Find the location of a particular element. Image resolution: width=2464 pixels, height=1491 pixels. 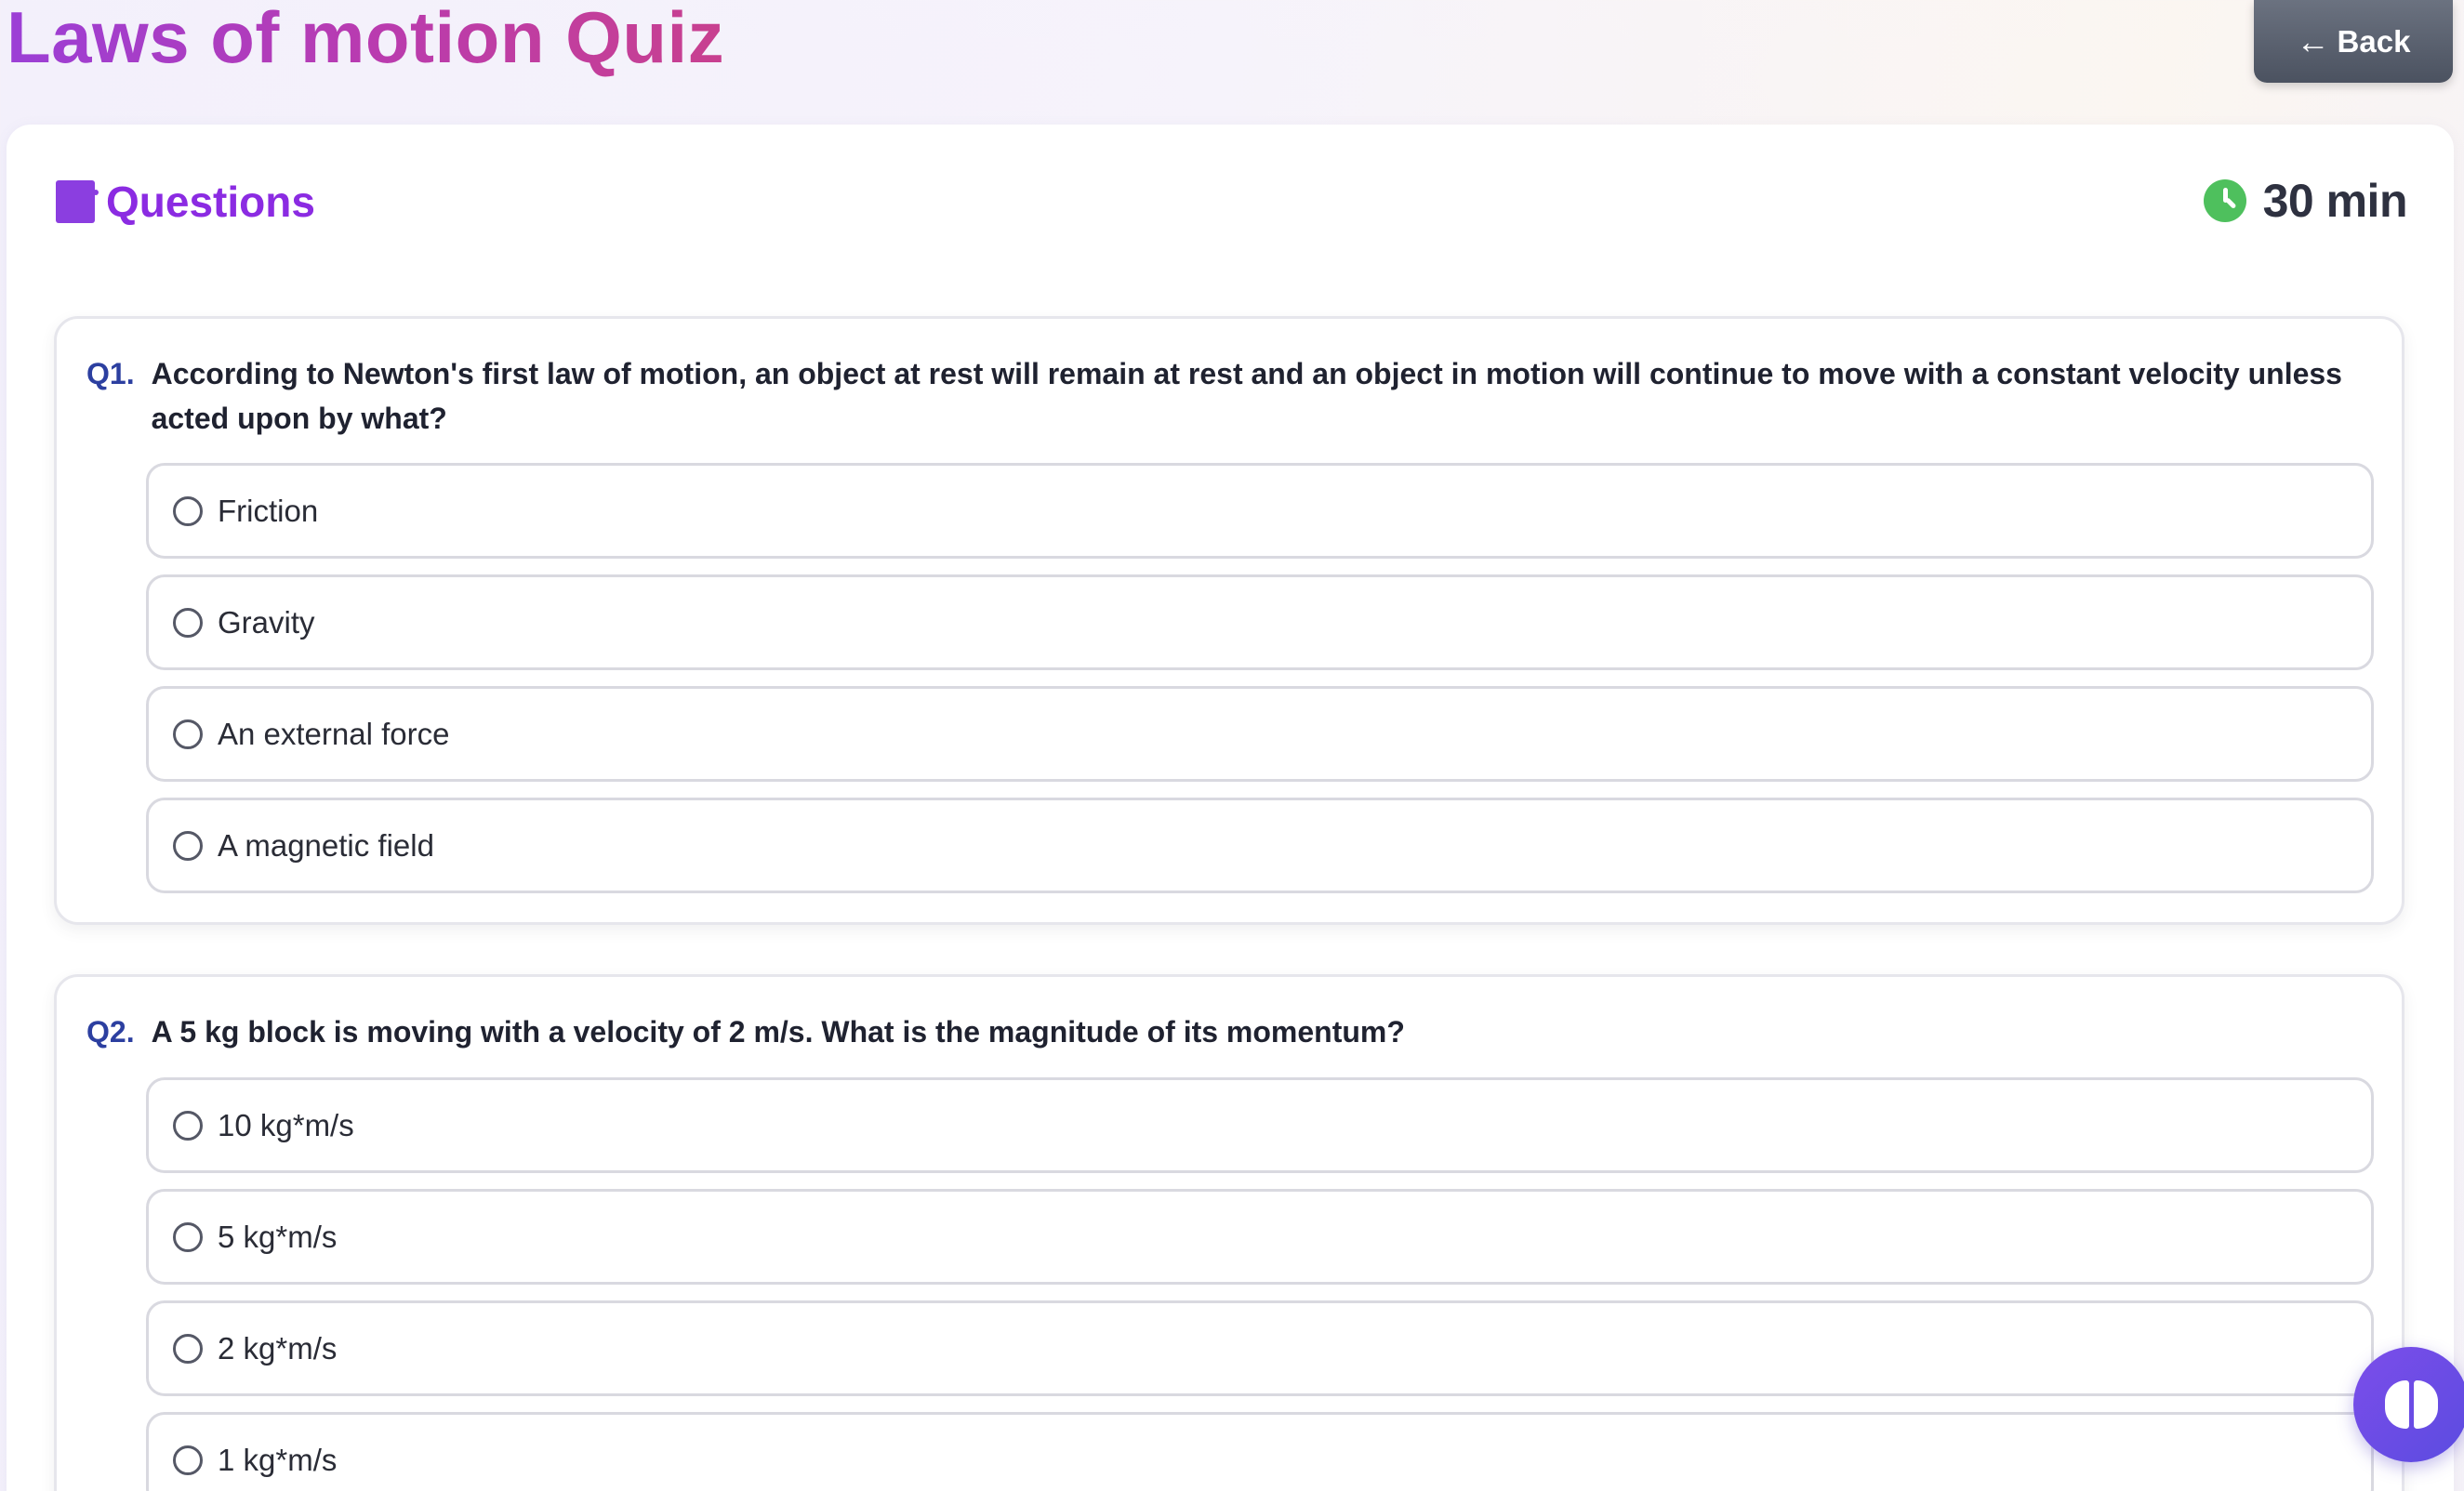

question-number: Q2. is located at coordinates (110, 1032).